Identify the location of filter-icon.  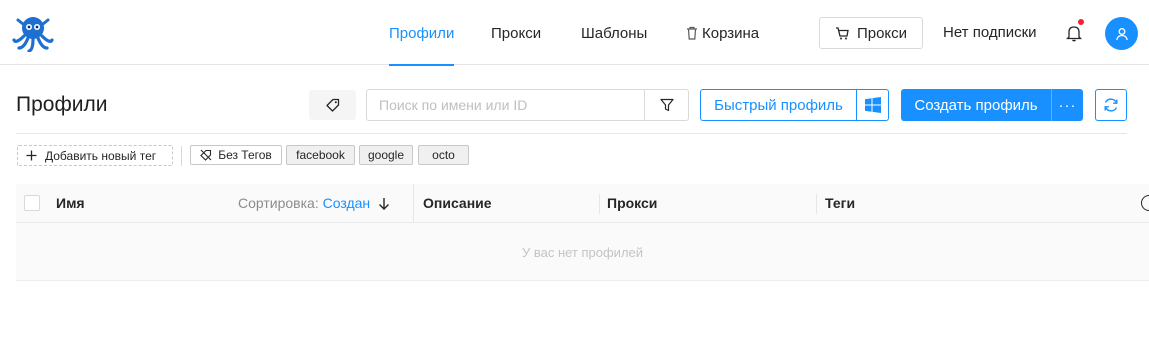
(666, 105).